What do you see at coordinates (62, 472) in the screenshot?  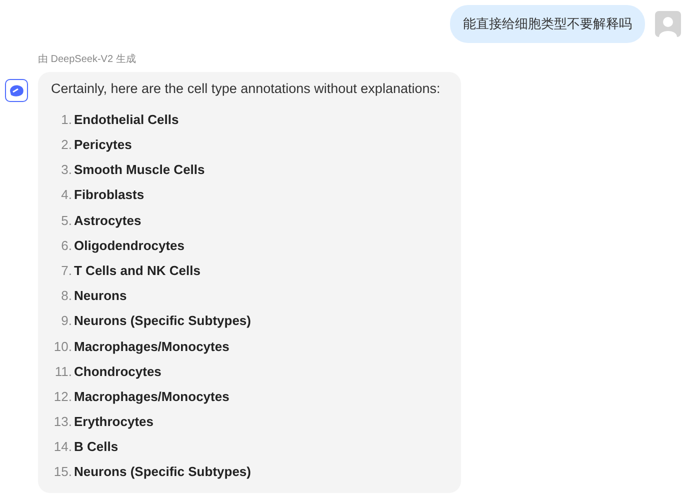 I see `list-number: 15.` at bounding box center [62, 472].